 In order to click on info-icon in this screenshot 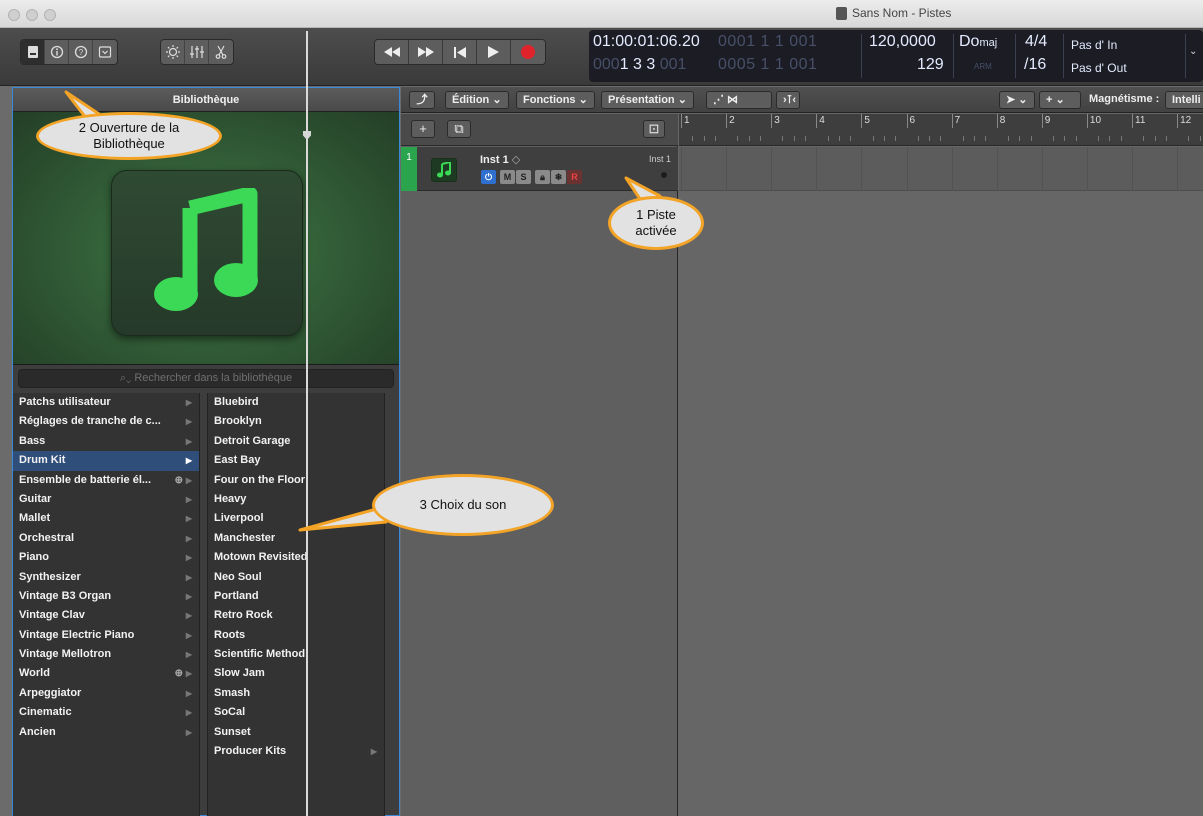, I will do `click(57, 52)`.